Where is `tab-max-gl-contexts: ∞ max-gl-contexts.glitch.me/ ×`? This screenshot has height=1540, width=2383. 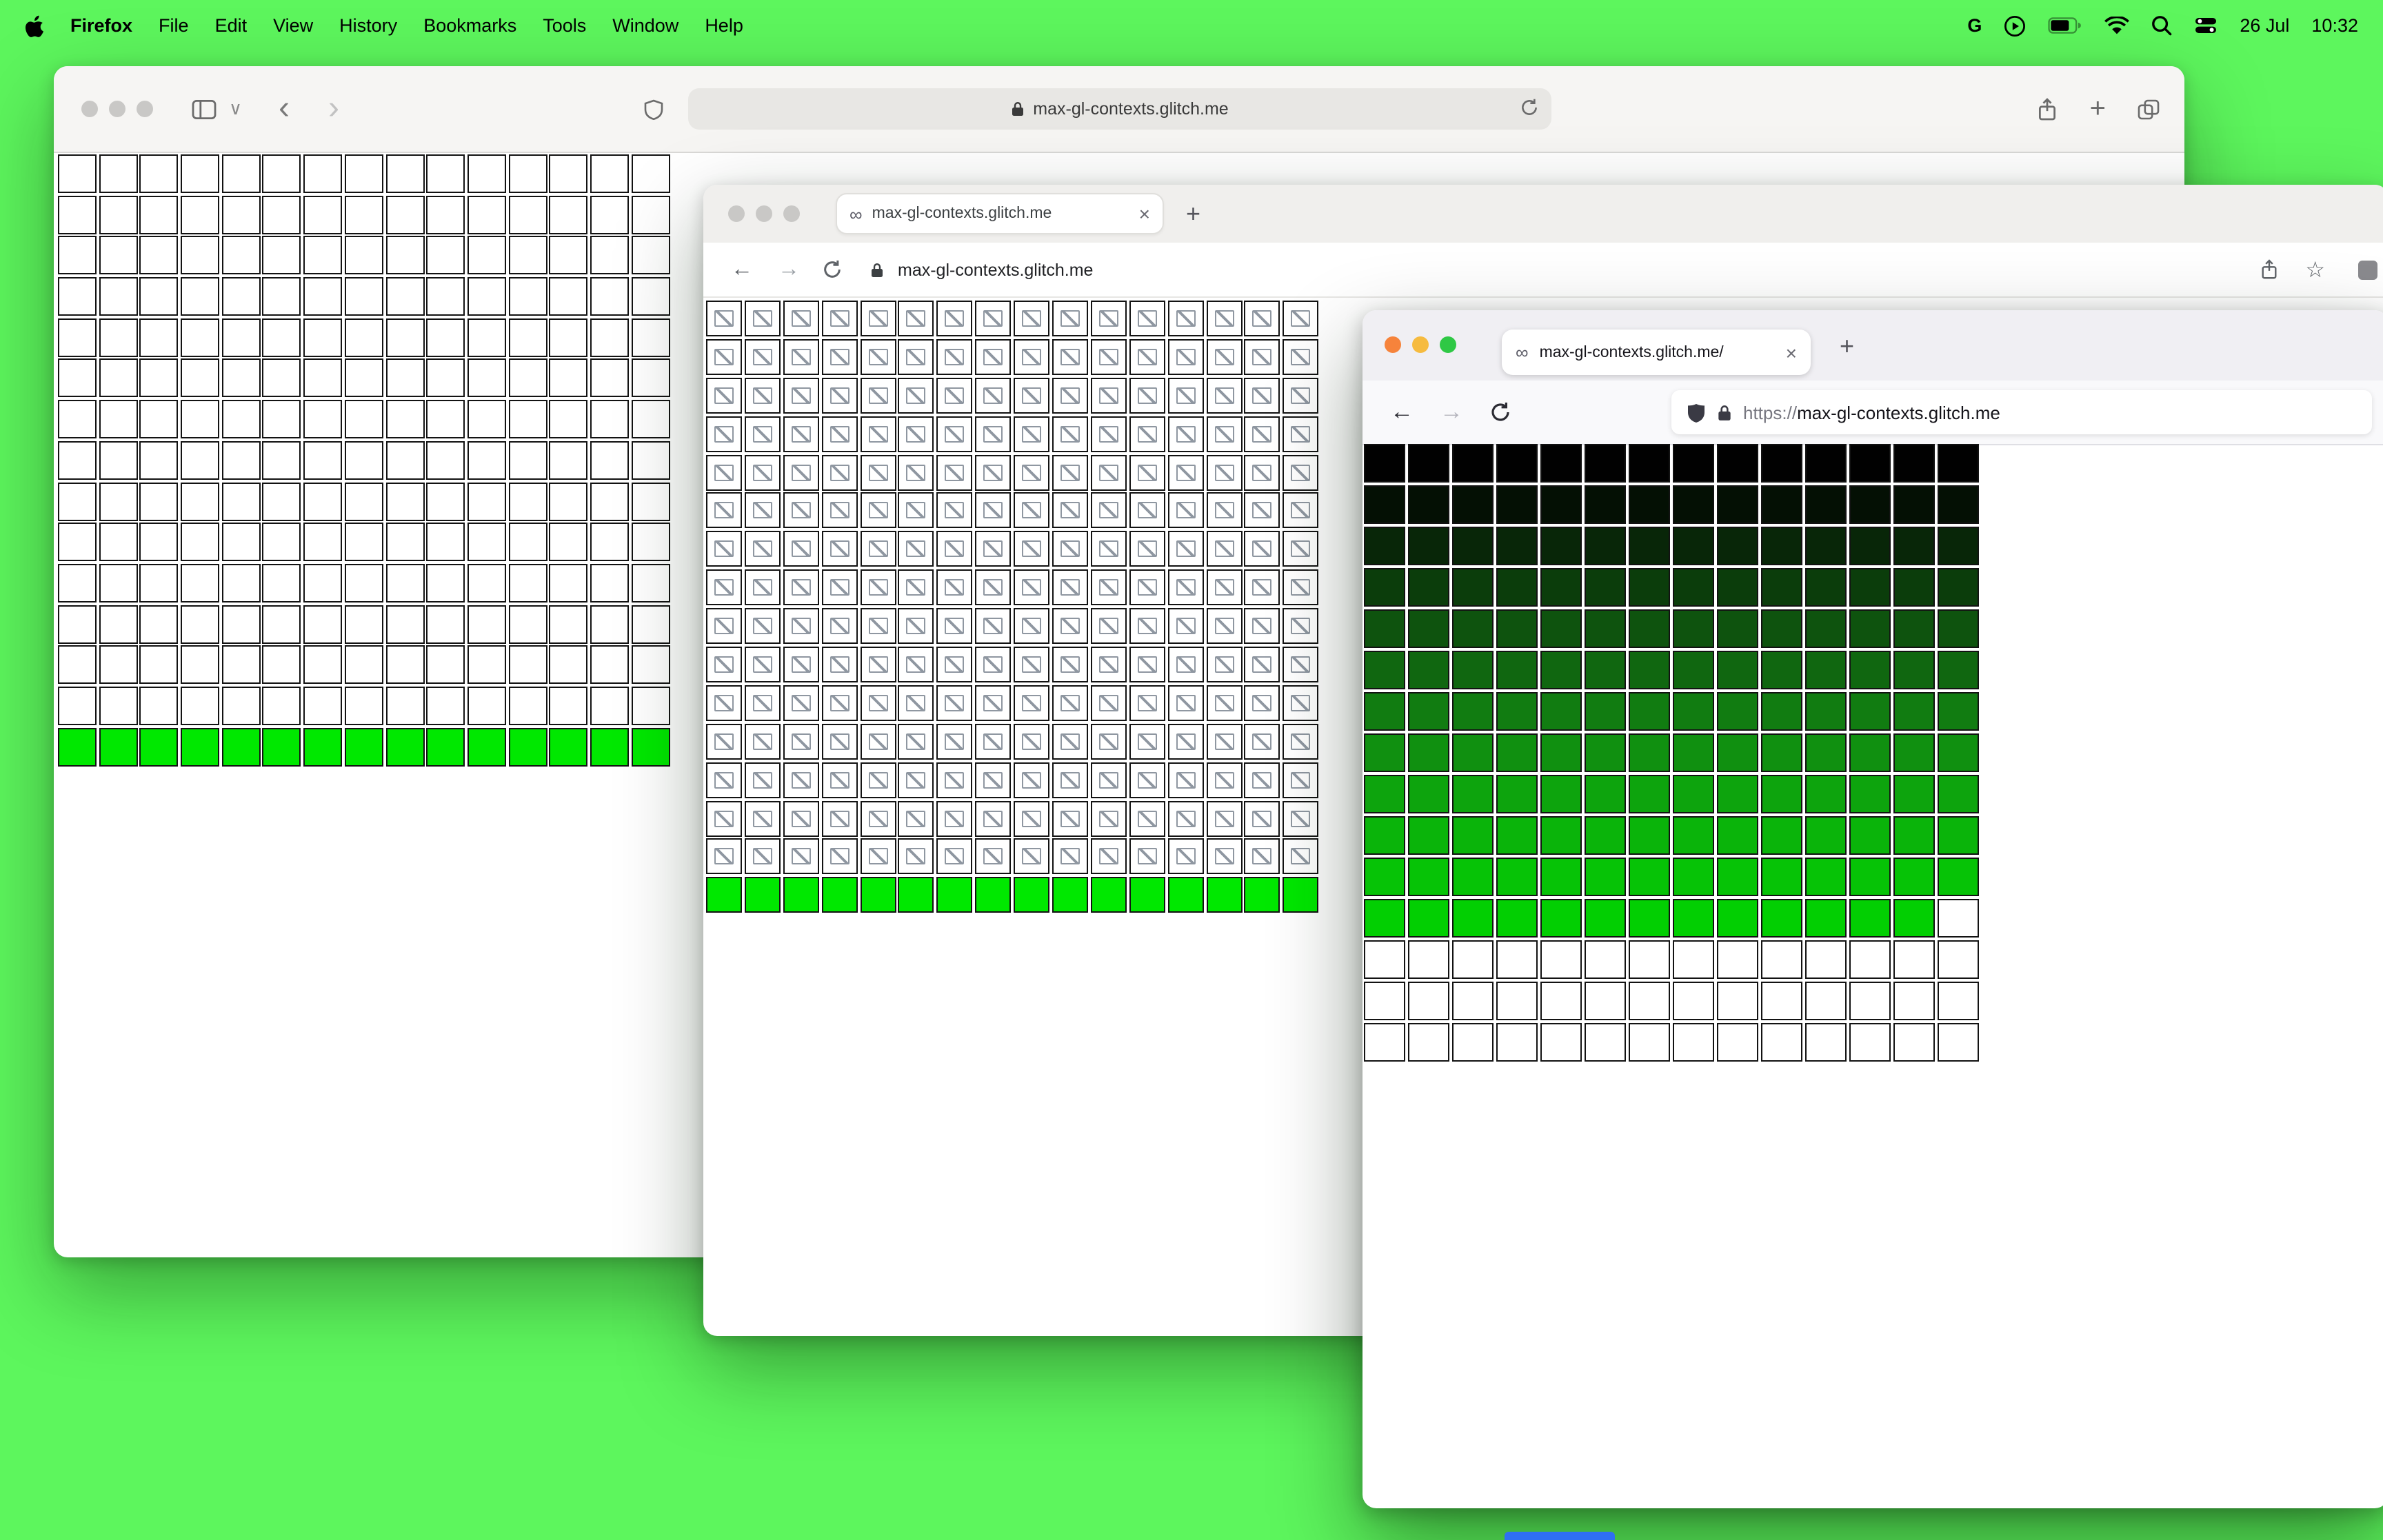 tab-max-gl-contexts: ∞ max-gl-contexts.glitch.me/ × is located at coordinates (1656, 353).